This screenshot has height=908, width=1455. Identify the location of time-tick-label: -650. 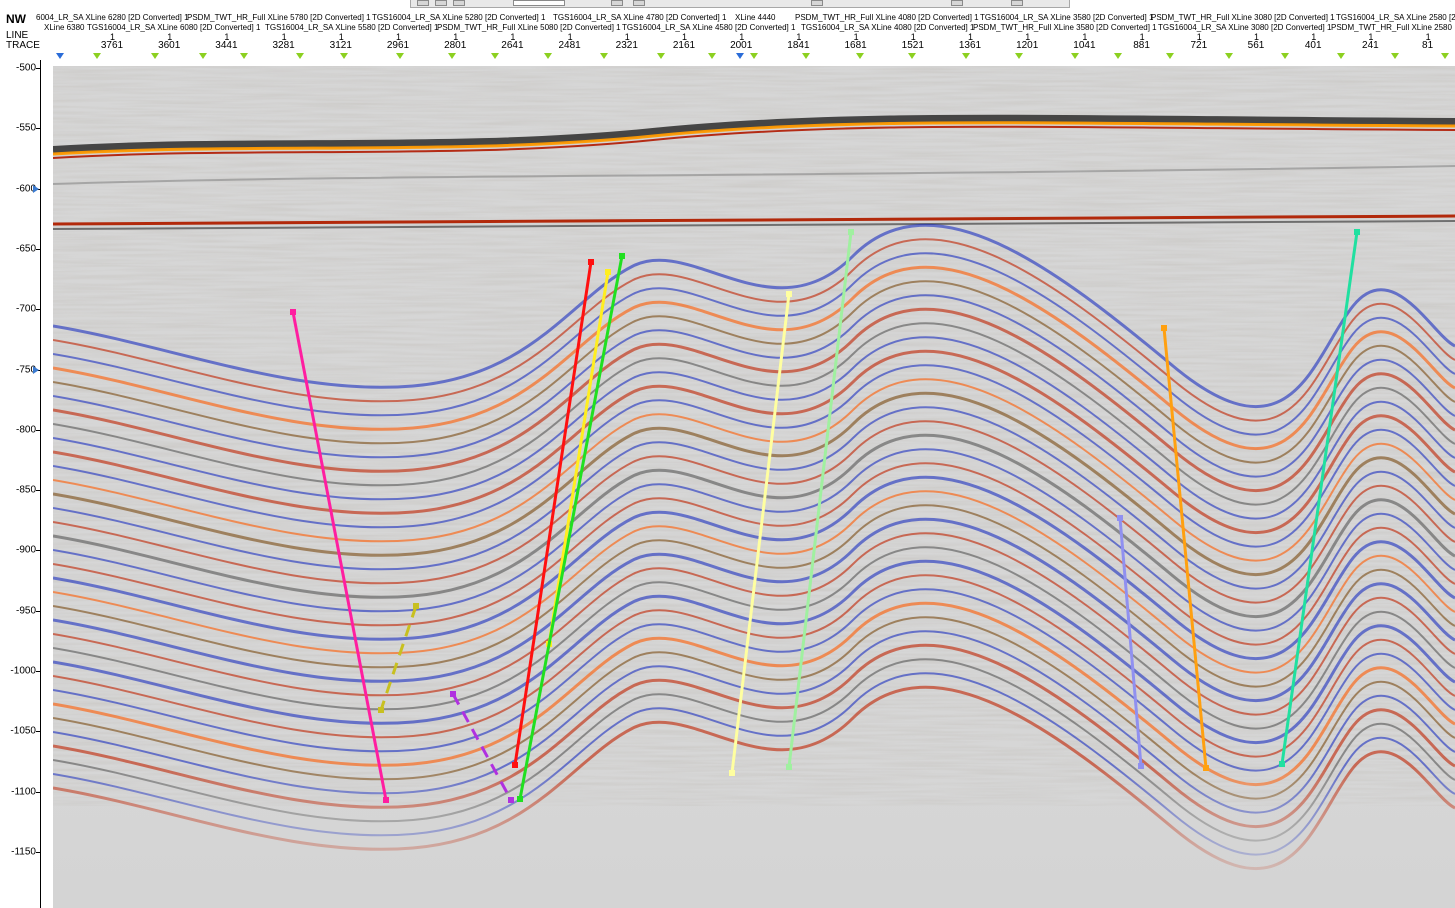
(25, 249).